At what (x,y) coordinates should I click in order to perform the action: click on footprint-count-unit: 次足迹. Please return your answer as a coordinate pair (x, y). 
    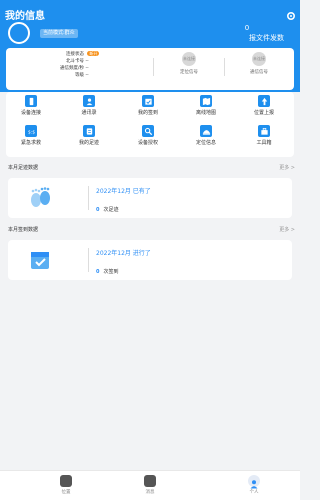
    Looking at the image, I should click on (111, 210).